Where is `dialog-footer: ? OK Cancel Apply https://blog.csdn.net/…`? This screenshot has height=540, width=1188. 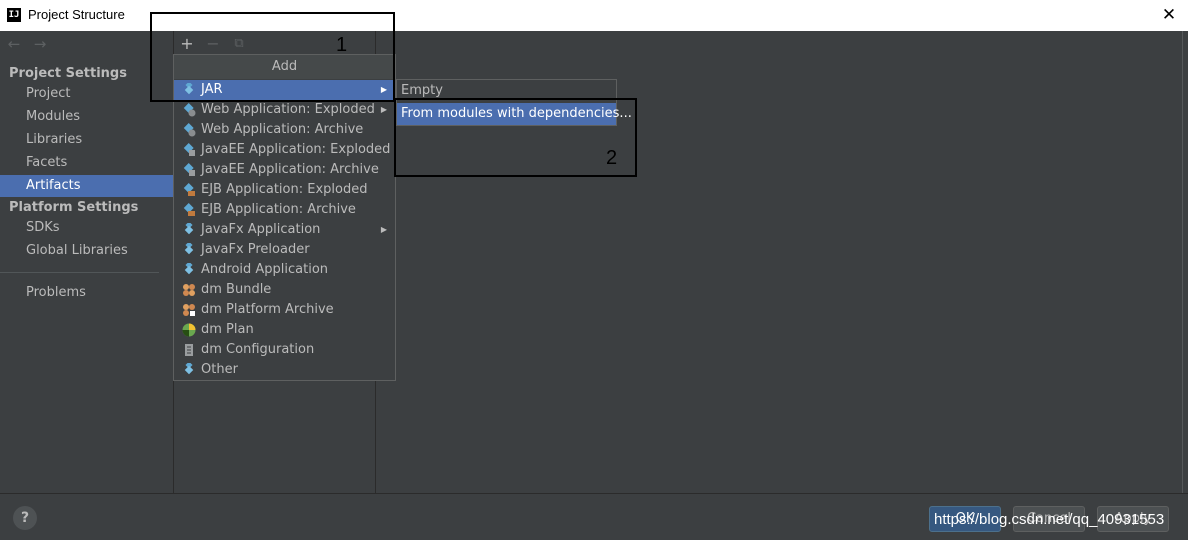 dialog-footer: ? OK Cancel Apply https://blog.csdn.net/… is located at coordinates (594, 516).